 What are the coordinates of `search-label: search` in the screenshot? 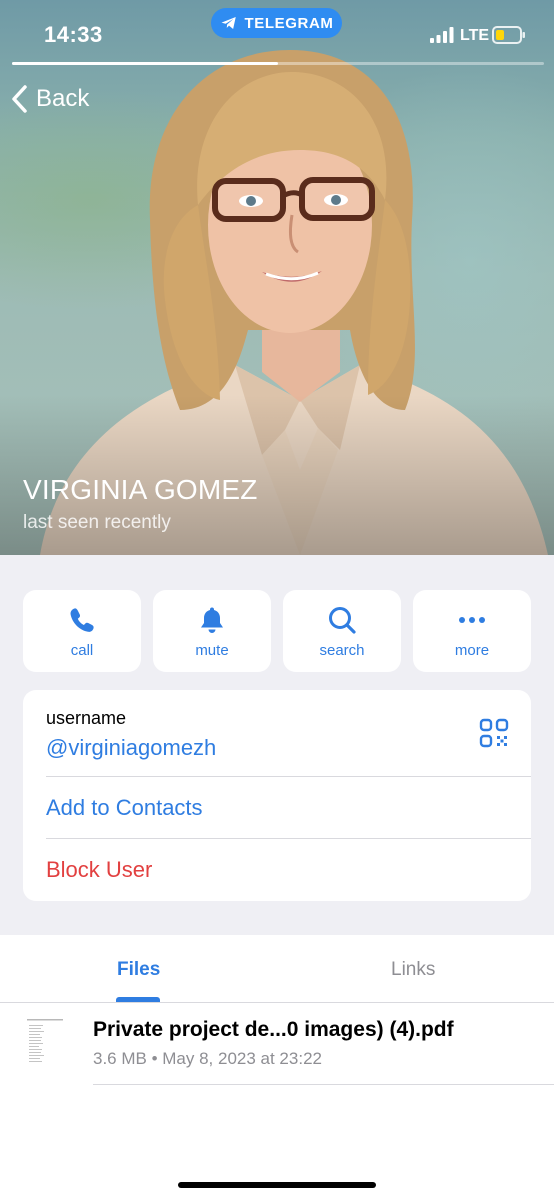 It's located at (342, 650).